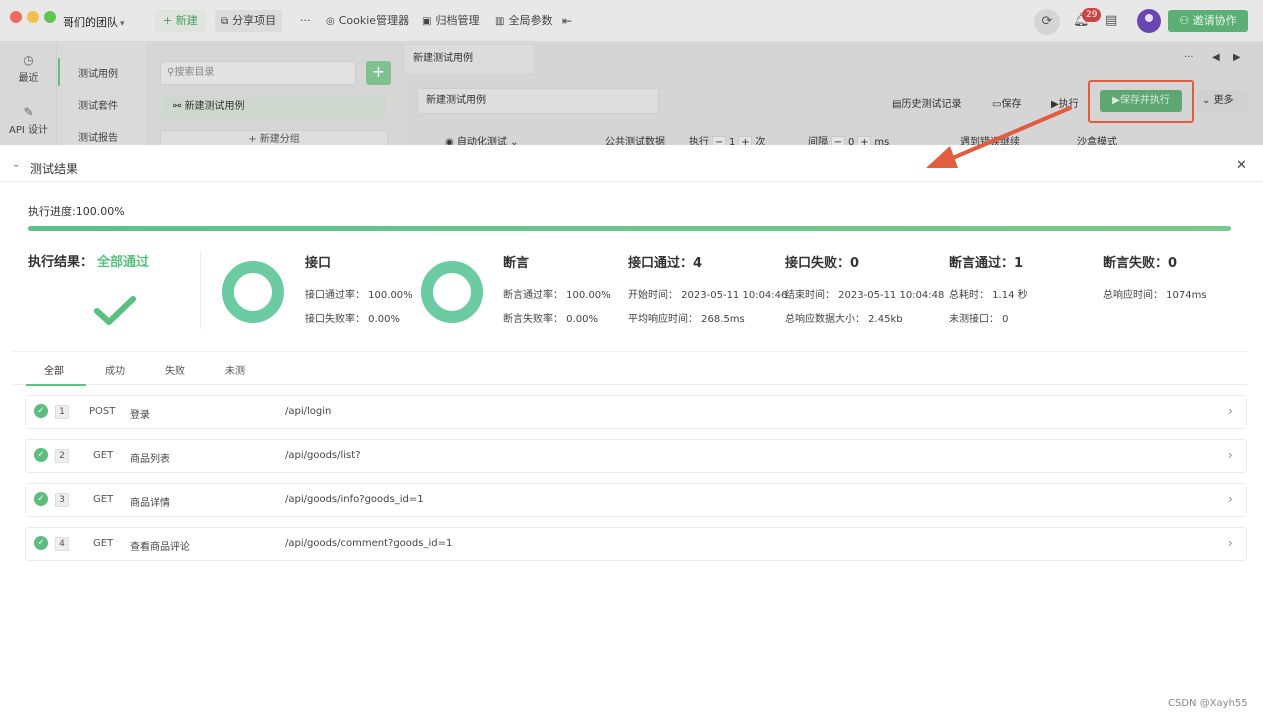 This screenshot has width=1263, height=720. Describe the element at coordinates (1186, 20) in the screenshot. I see `user-icon: ⚇` at that location.